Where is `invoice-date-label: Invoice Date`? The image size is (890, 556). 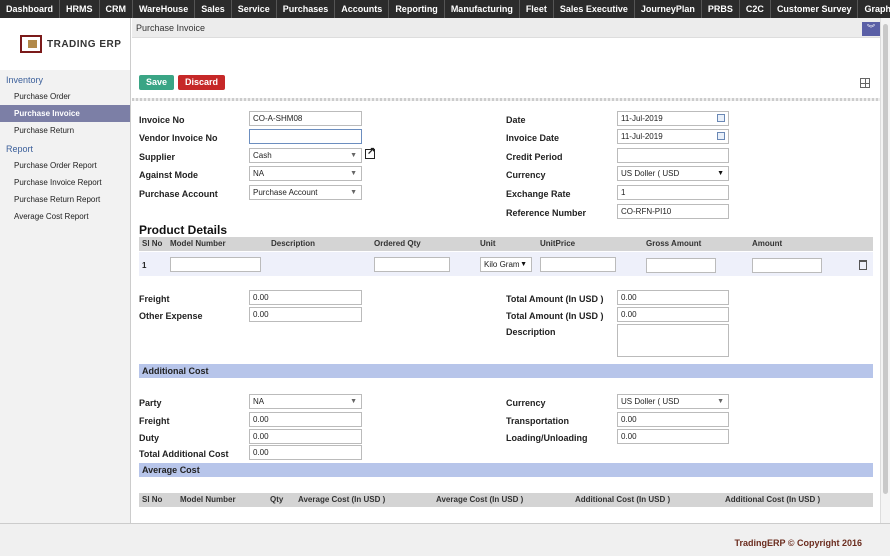 invoice-date-label: Invoice Date is located at coordinates (533, 138).